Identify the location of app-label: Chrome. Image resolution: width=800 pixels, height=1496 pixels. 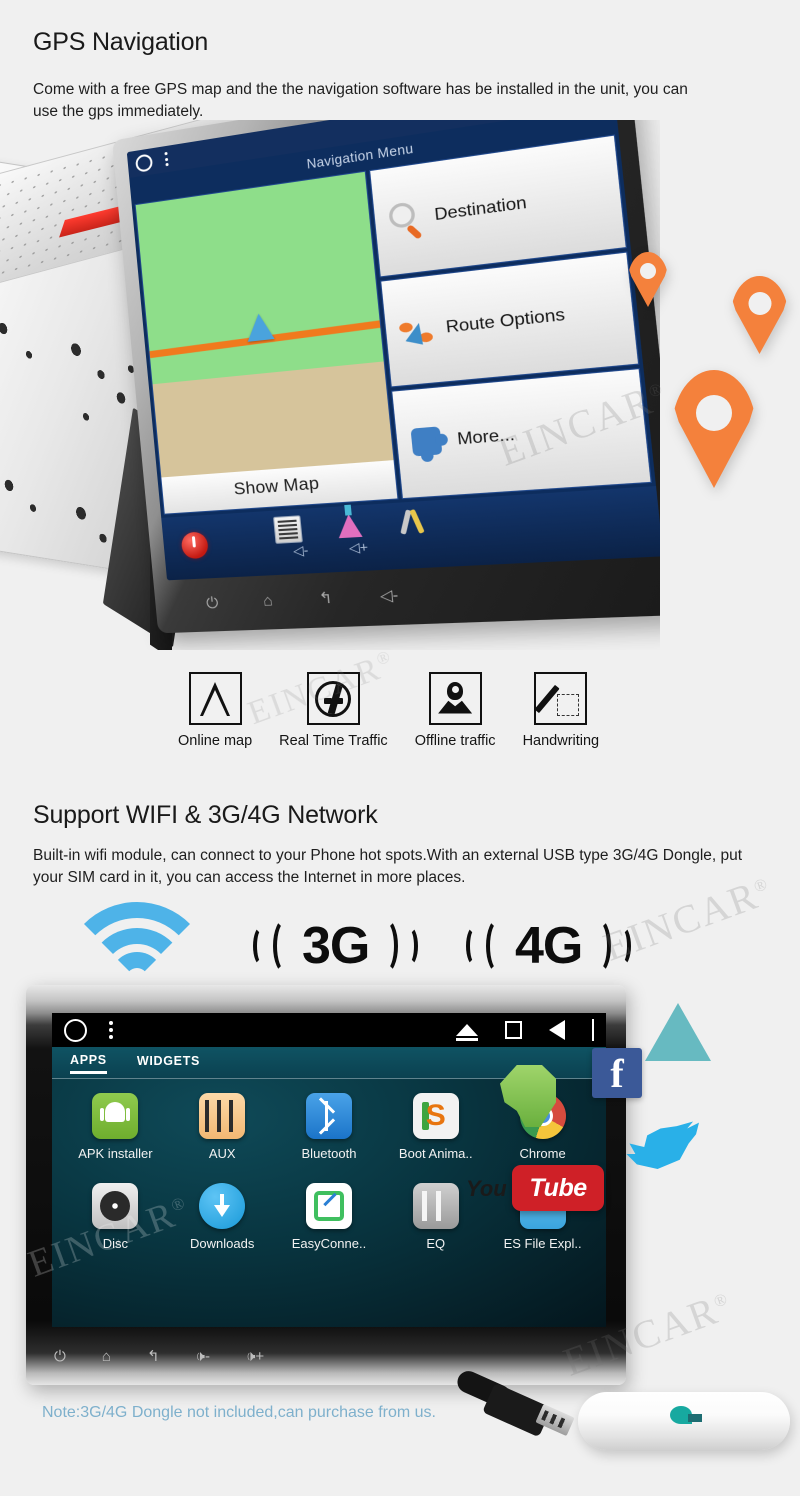
(542, 1153).